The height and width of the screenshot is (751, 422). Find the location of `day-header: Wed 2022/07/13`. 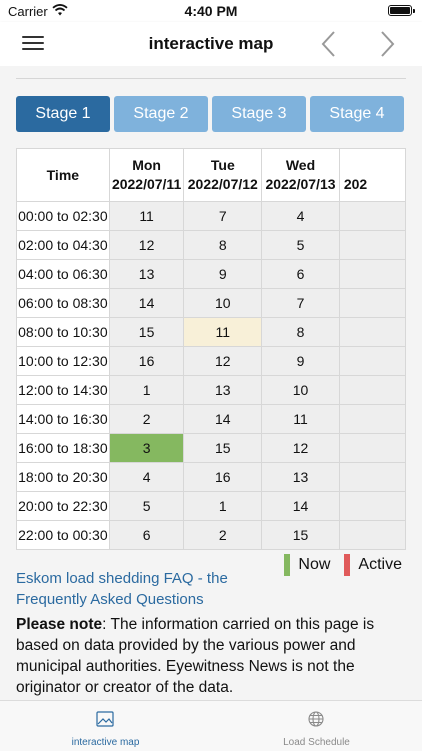

day-header: Wed 2022/07/13 is located at coordinates (300, 175).